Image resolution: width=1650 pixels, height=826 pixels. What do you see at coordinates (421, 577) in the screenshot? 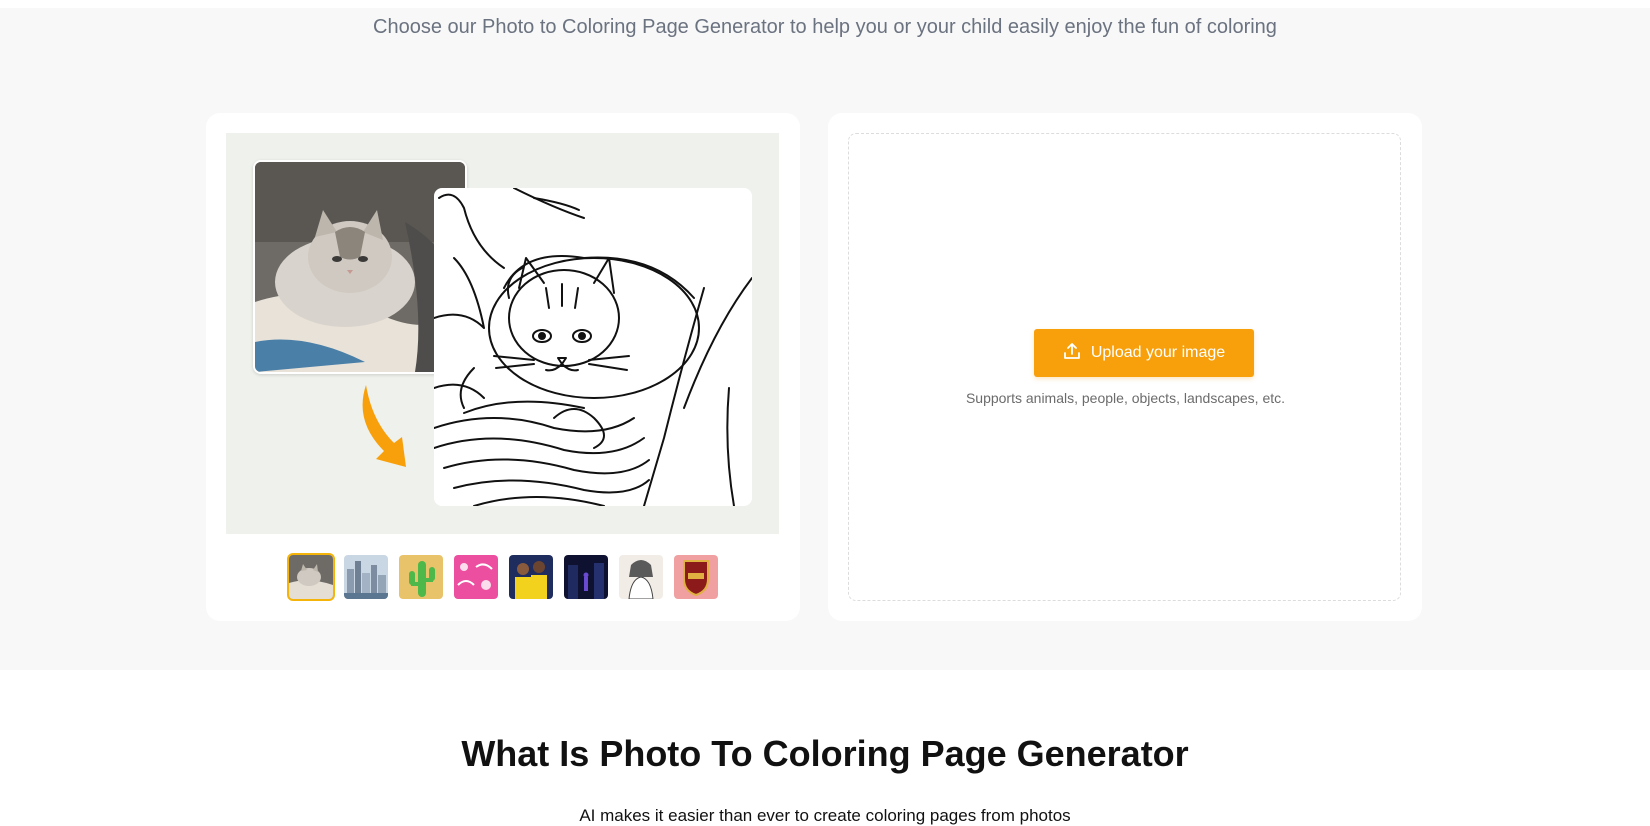
I see `thumbnail-cactus` at bounding box center [421, 577].